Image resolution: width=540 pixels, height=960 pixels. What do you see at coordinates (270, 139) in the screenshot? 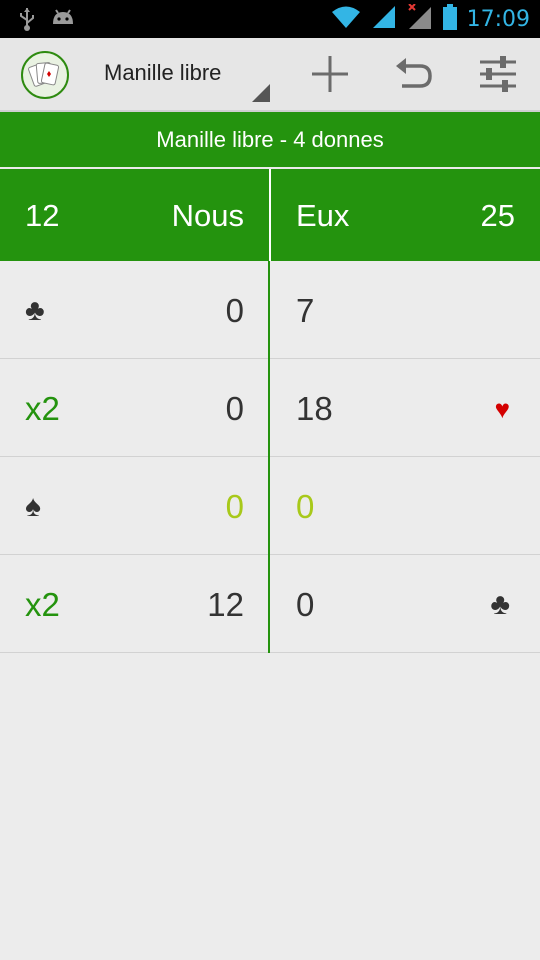
I see `game-title: Manille libre - 4 donnes` at bounding box center [270, 139].